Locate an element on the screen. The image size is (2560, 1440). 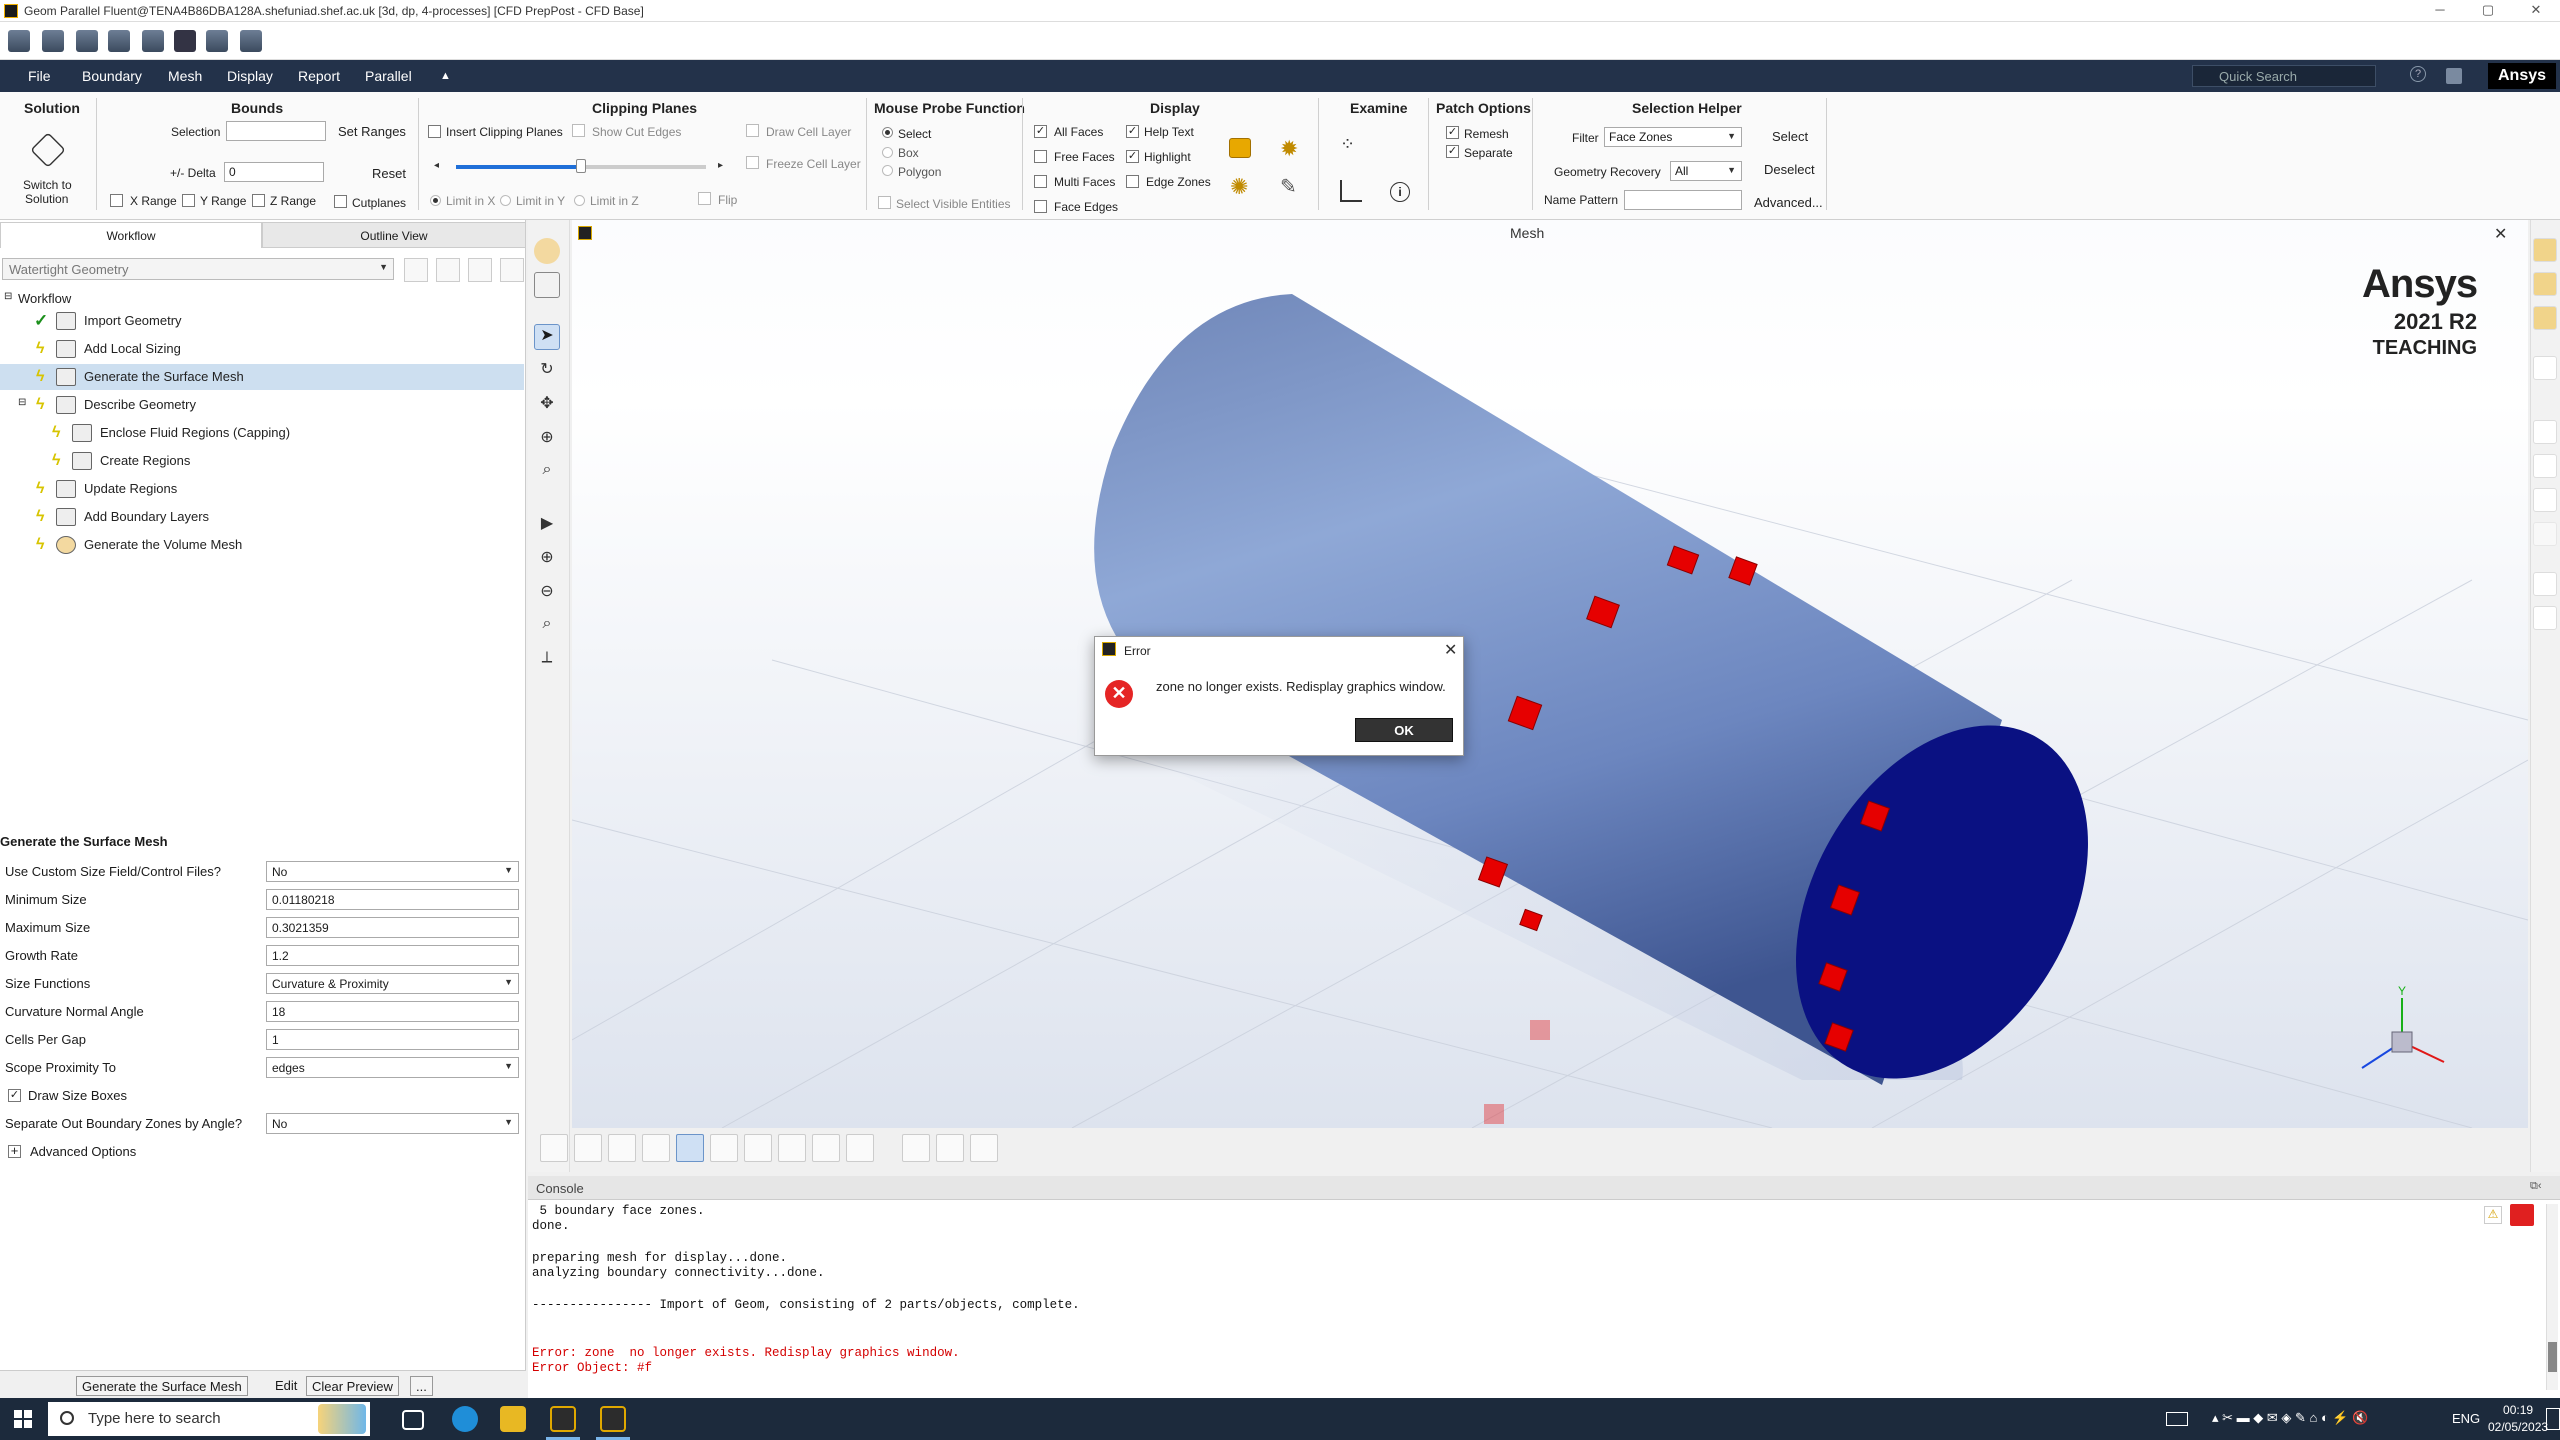
tab-workflow: Workflow is located at coordinates (131, 235).